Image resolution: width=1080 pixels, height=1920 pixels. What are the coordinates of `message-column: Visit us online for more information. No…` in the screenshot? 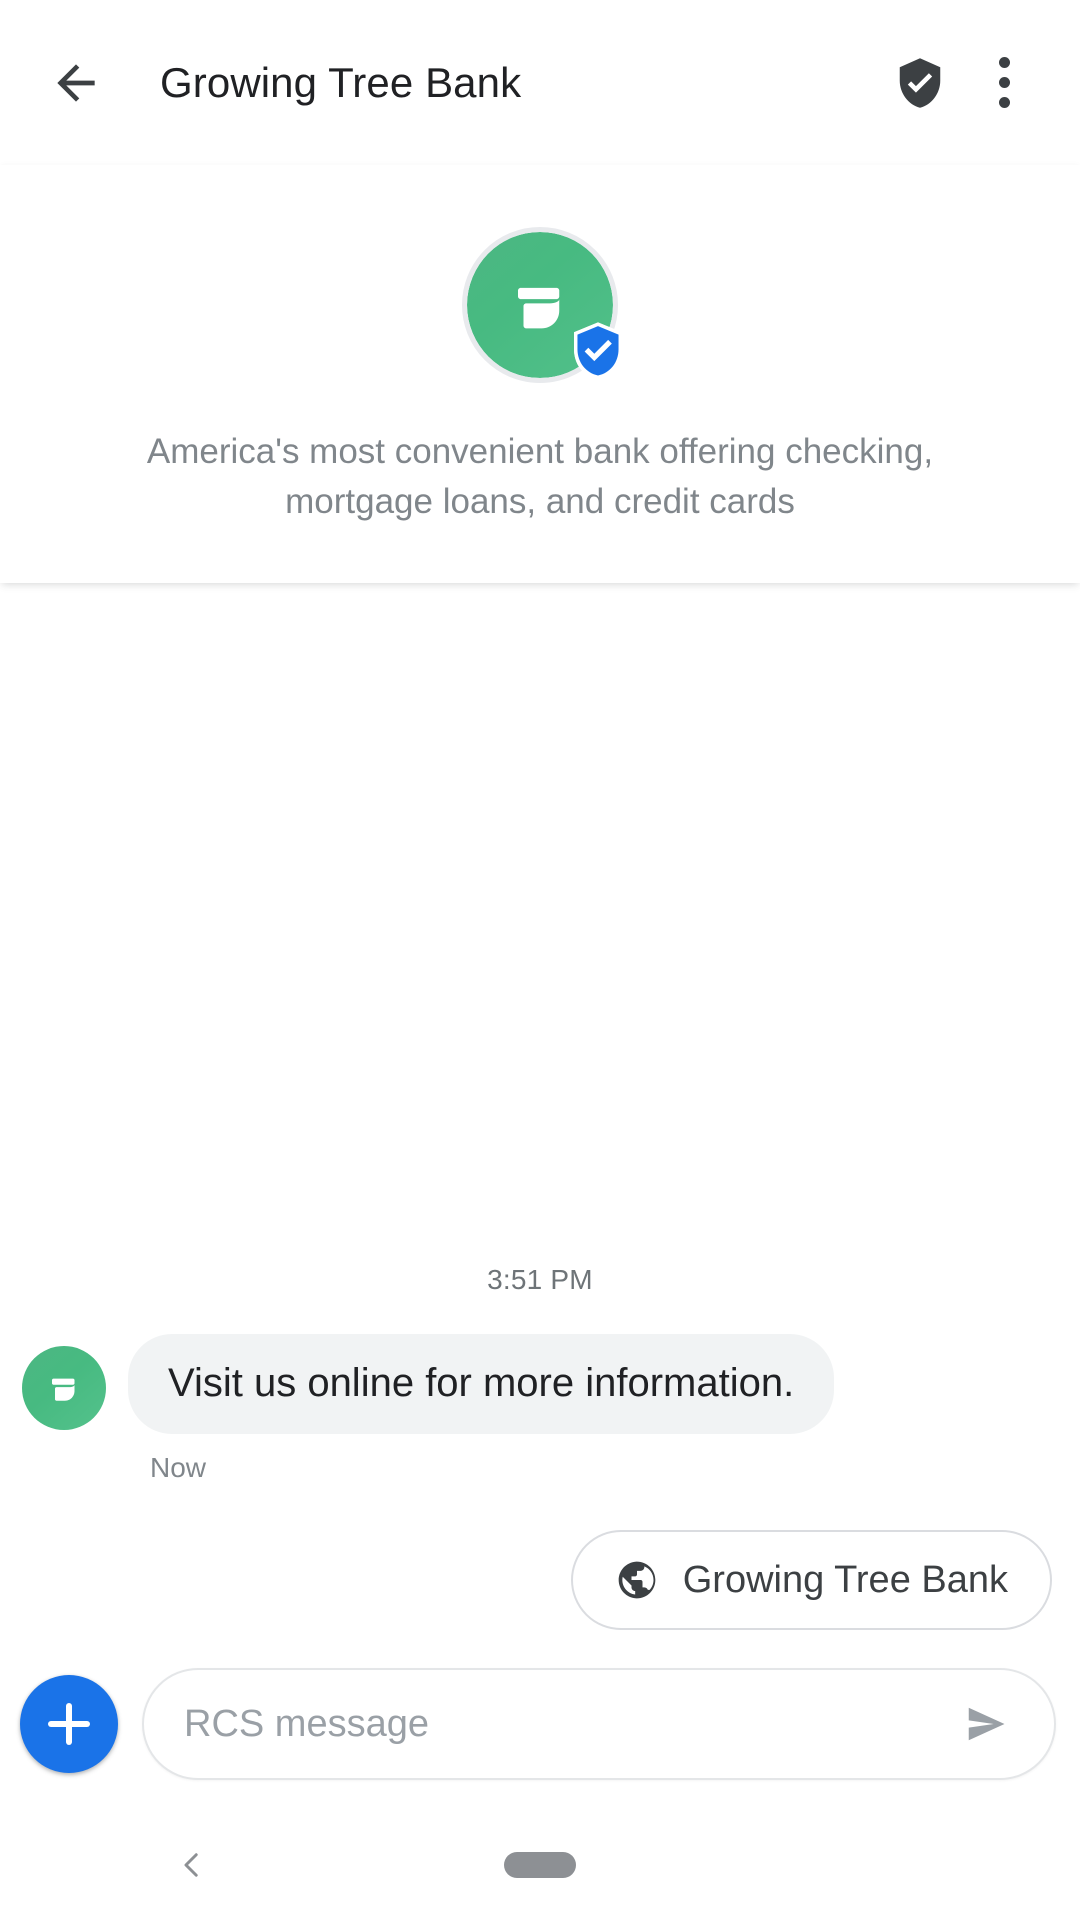 It's located at (481, 1409).